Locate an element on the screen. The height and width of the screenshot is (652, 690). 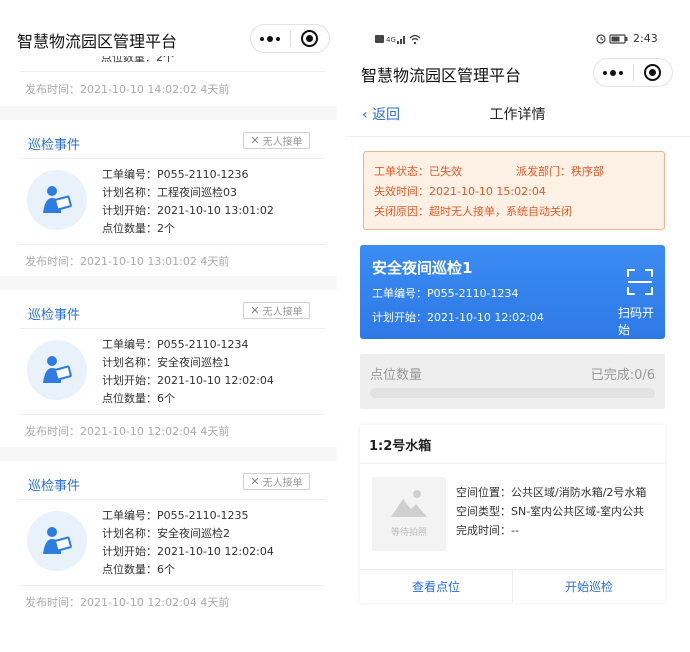
svg-text: 4G is located at coordinates (391, 40).